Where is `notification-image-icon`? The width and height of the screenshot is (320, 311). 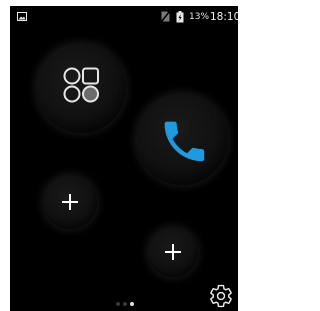
notification-image-icon is located at coordinates (22, 16).